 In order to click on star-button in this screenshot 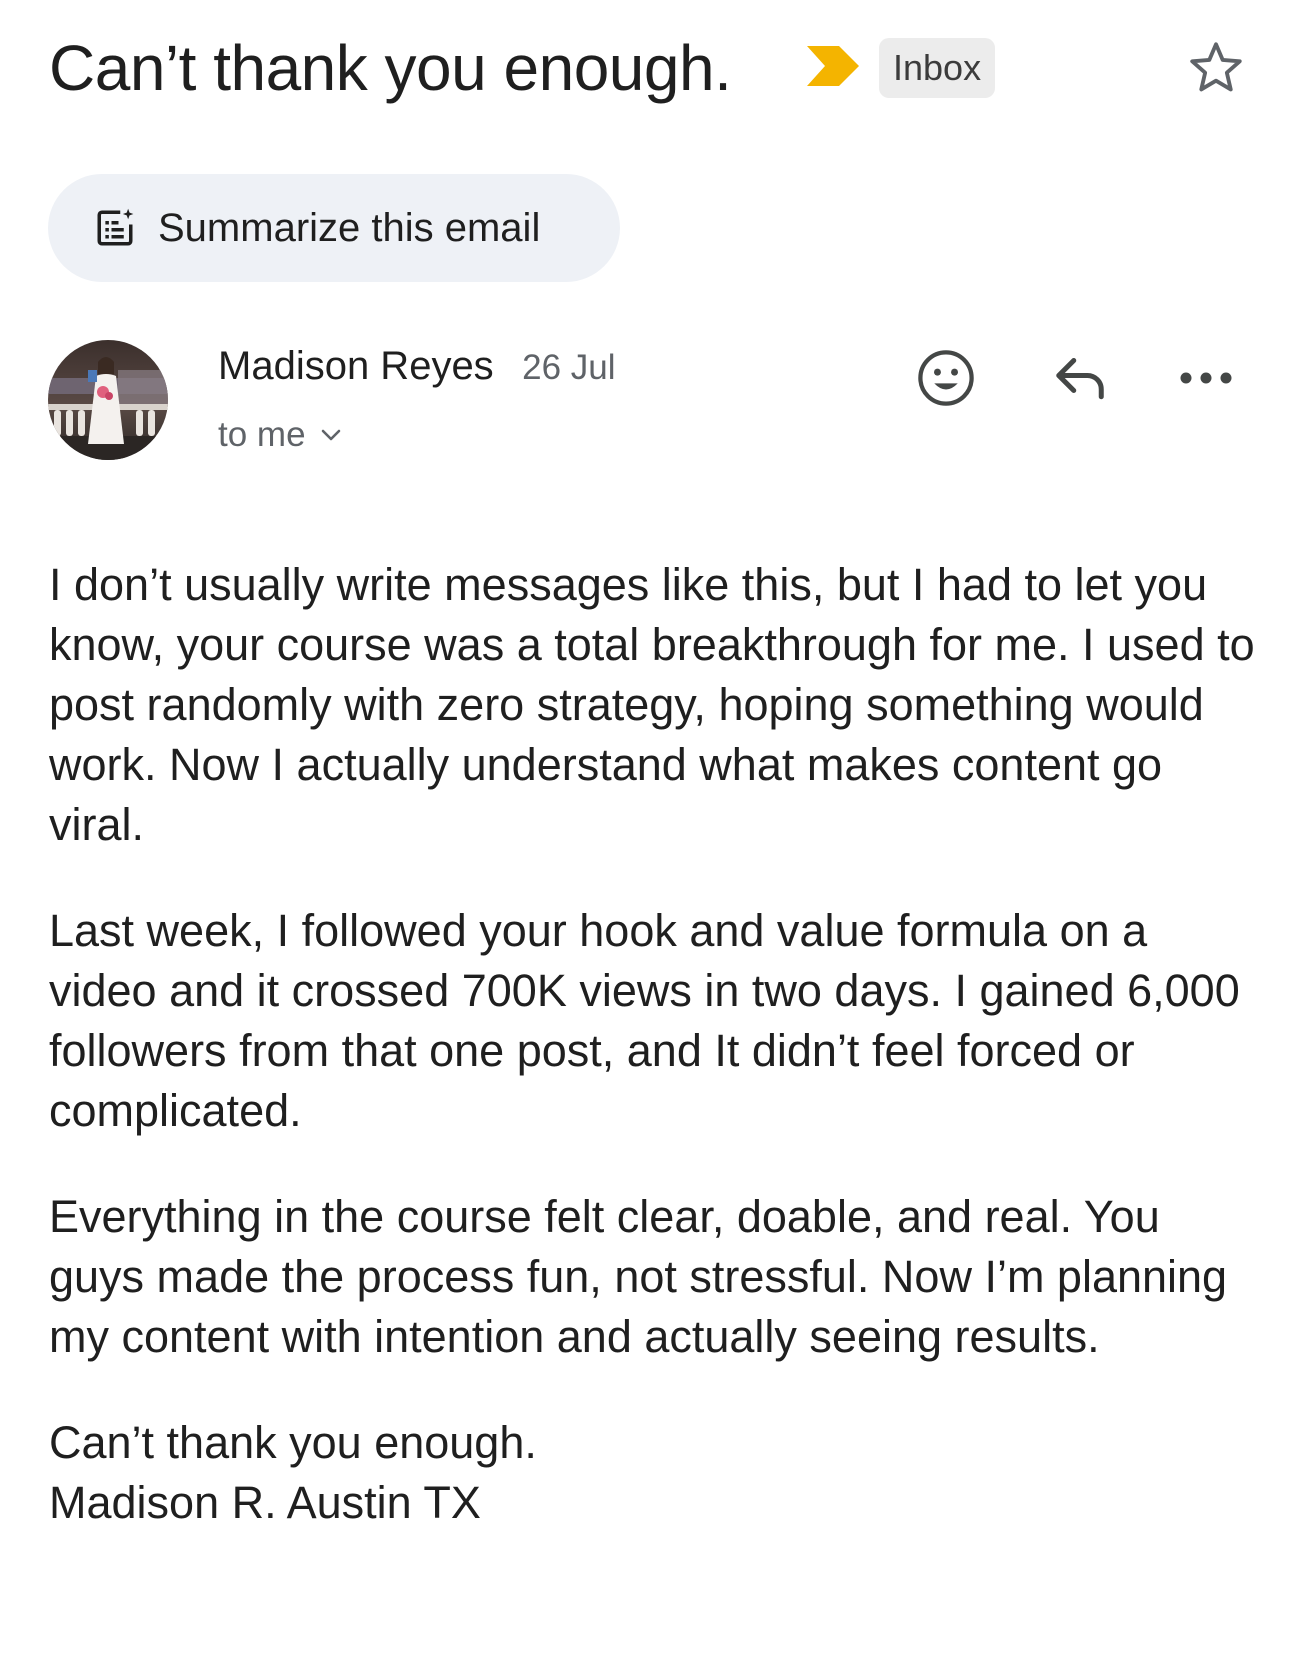, I will do `click(1216, 68)`.